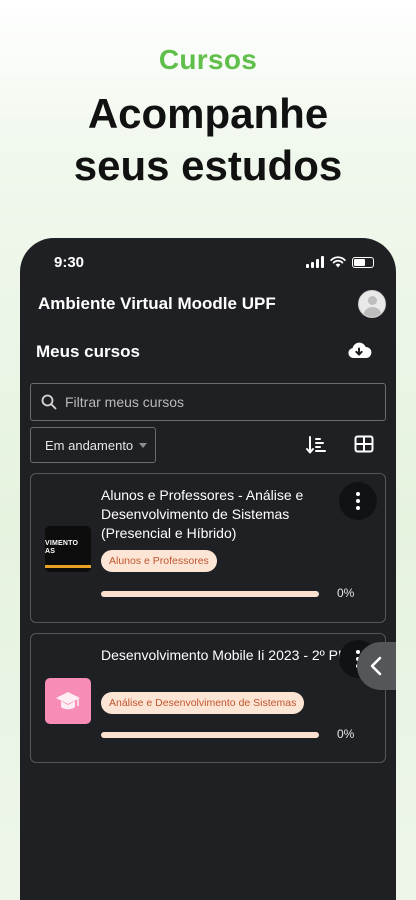 The width and height of the screenshot is (416, 900). I want to click on user-avatar, so click(372, 304).